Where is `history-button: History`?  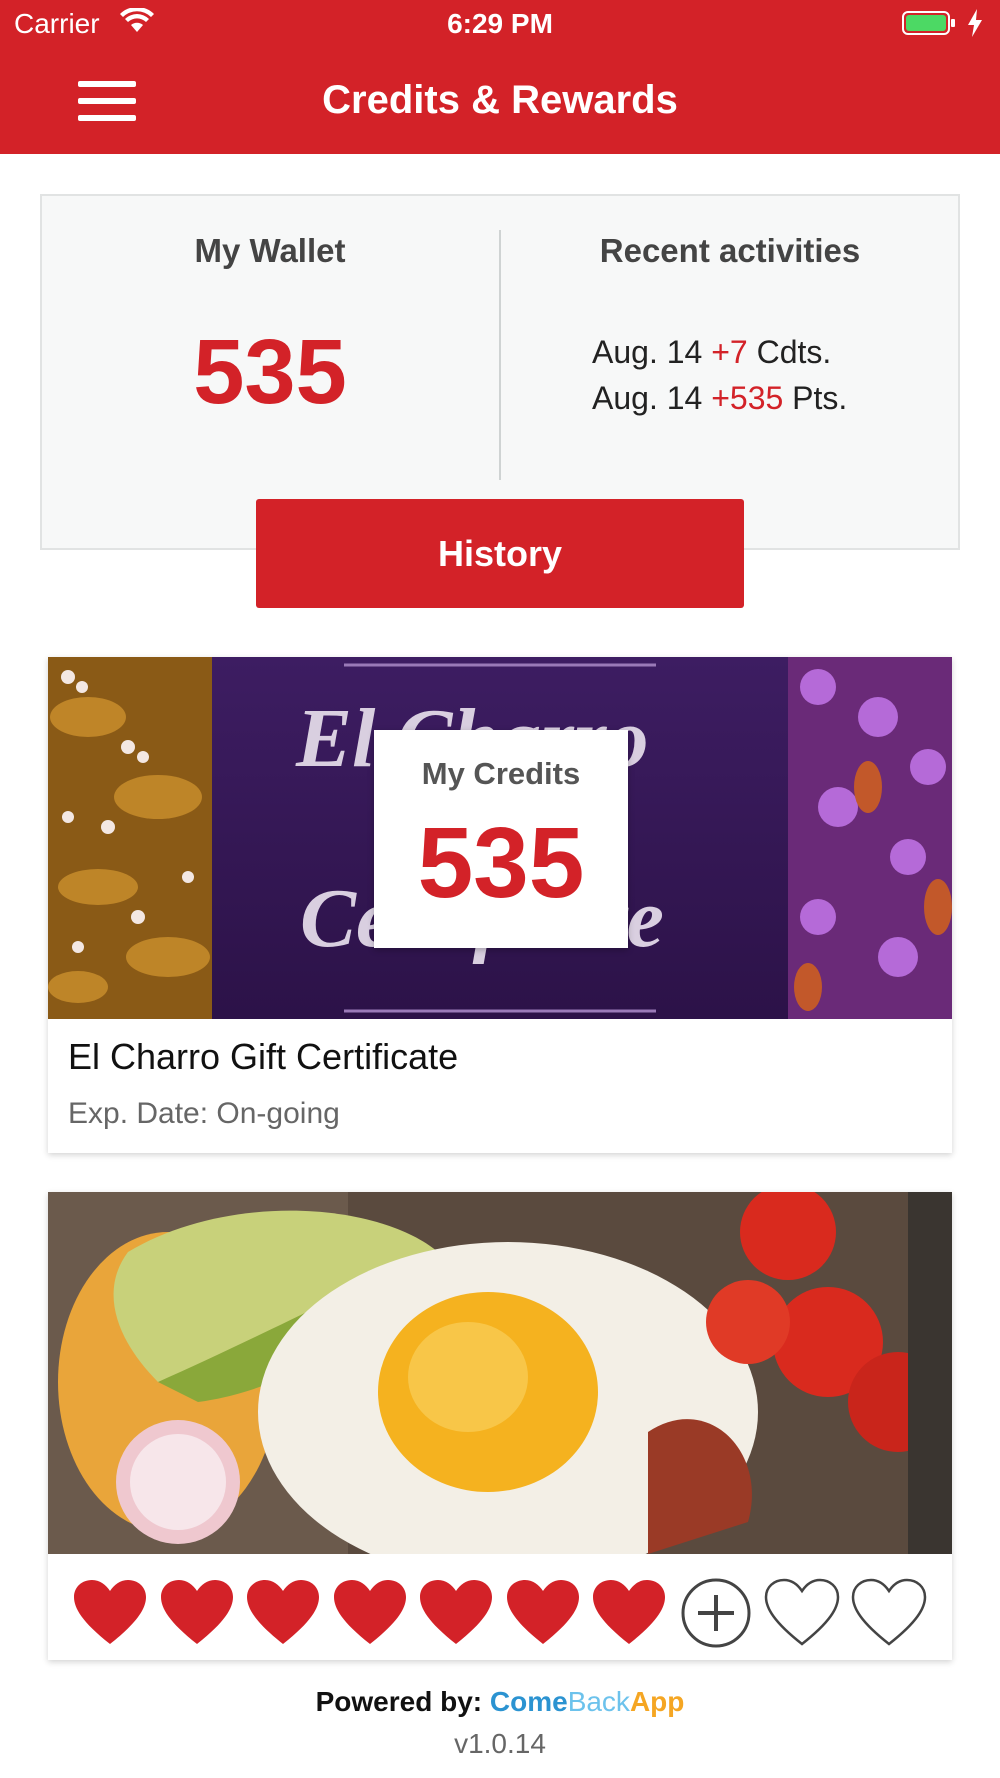
history-button: History is located at coordinates (500, 553).